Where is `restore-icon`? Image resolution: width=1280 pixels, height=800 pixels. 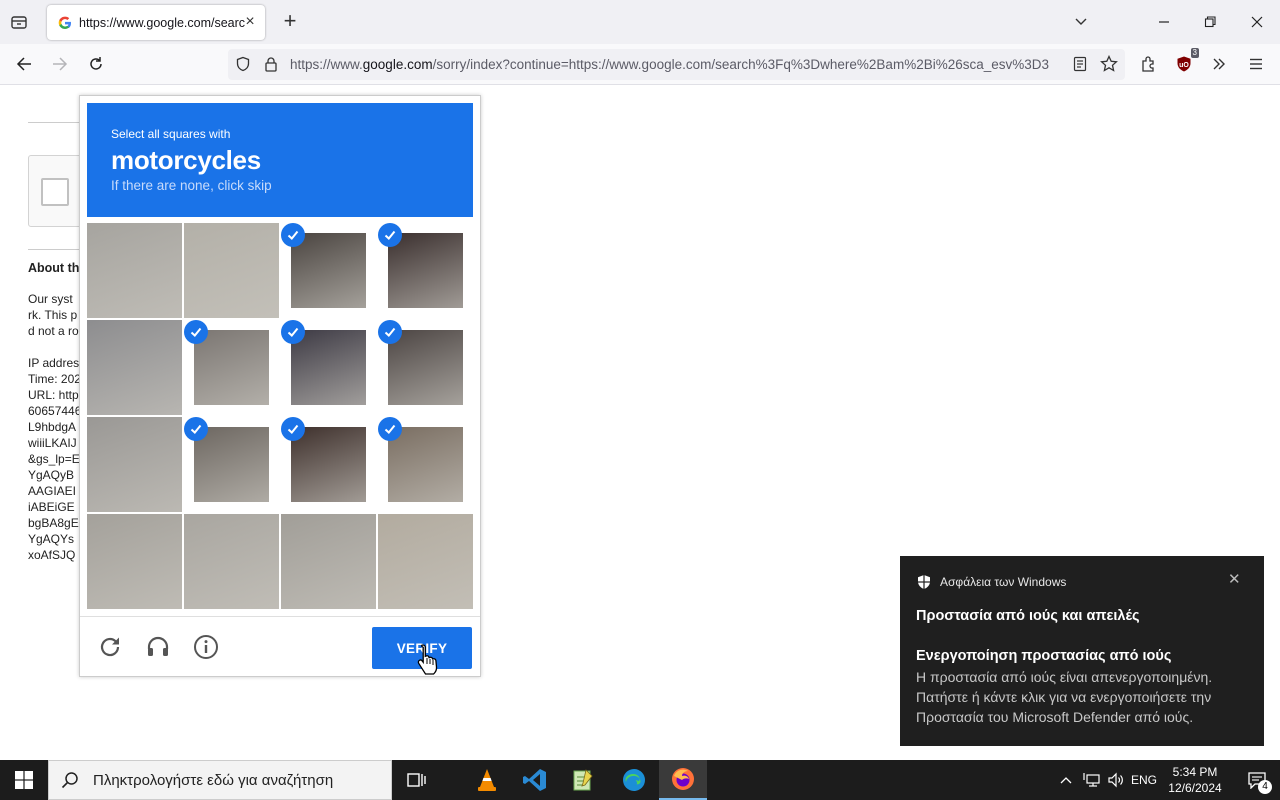
restore-icon is located at coordinates (1210, 22).